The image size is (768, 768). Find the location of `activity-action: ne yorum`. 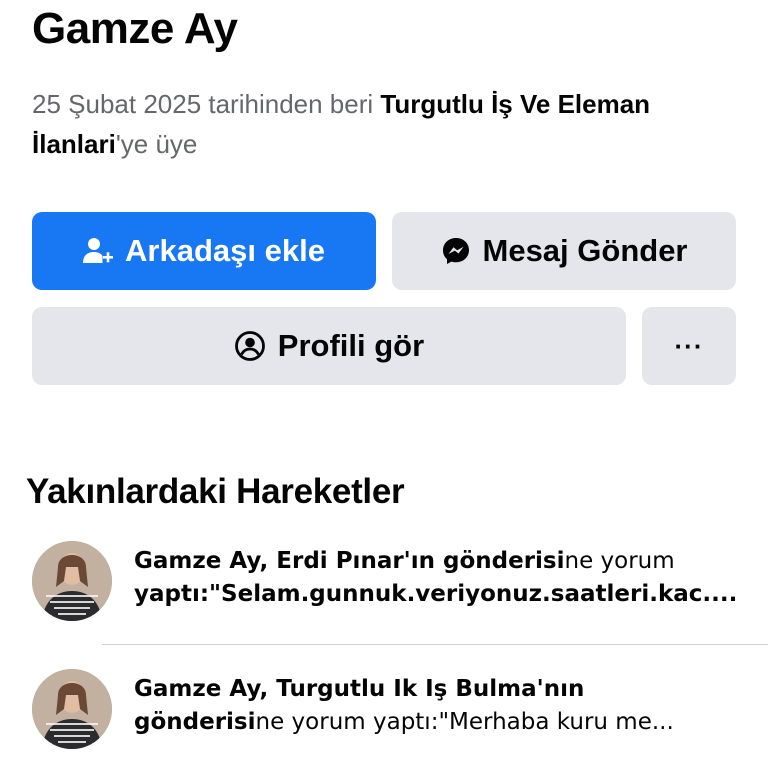

activity-action: ne yorum is located at coordinates (619, 561).